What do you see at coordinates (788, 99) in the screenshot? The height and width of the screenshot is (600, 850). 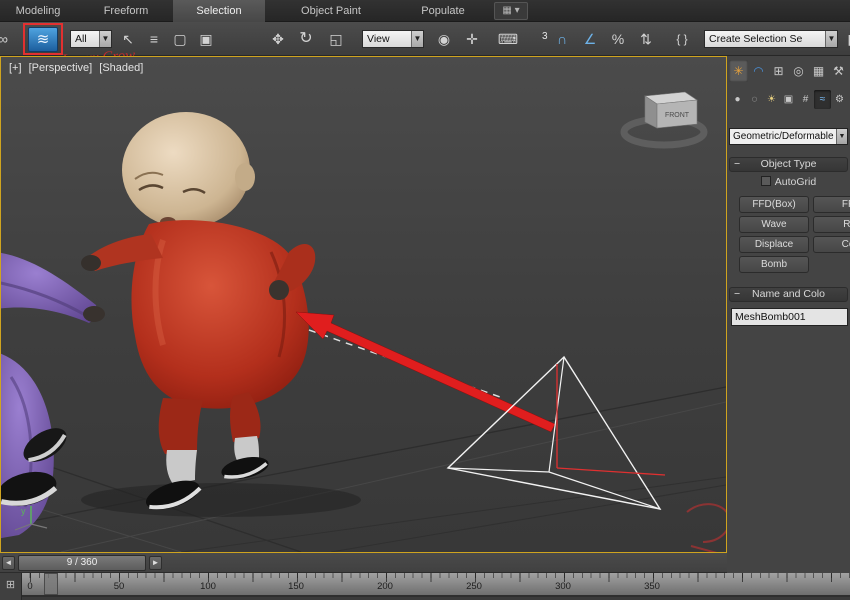 I see `category-cameras-icon: ▣` at bounding box center [788, 99].